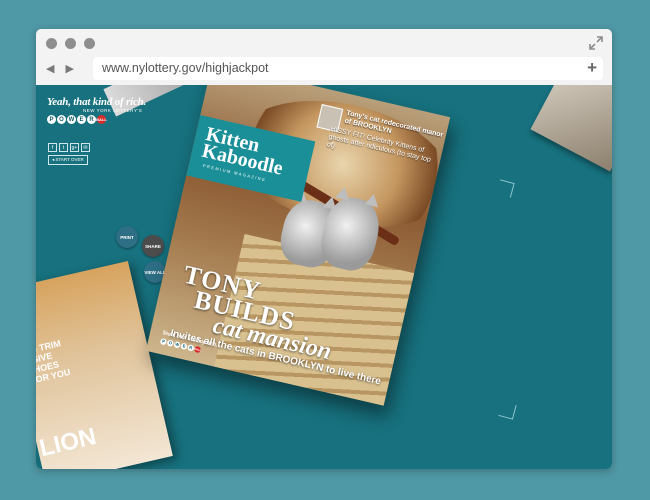 The image size is (650, 500). Describe the element at coordinates (74, 147) in the screenshot. I see `googleplus-icon: g+` at that location.